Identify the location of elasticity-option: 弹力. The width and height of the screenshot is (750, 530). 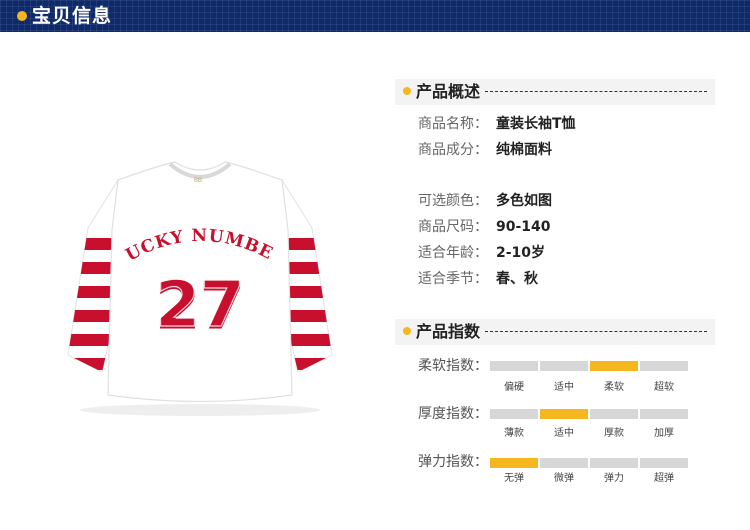
(614, 478).